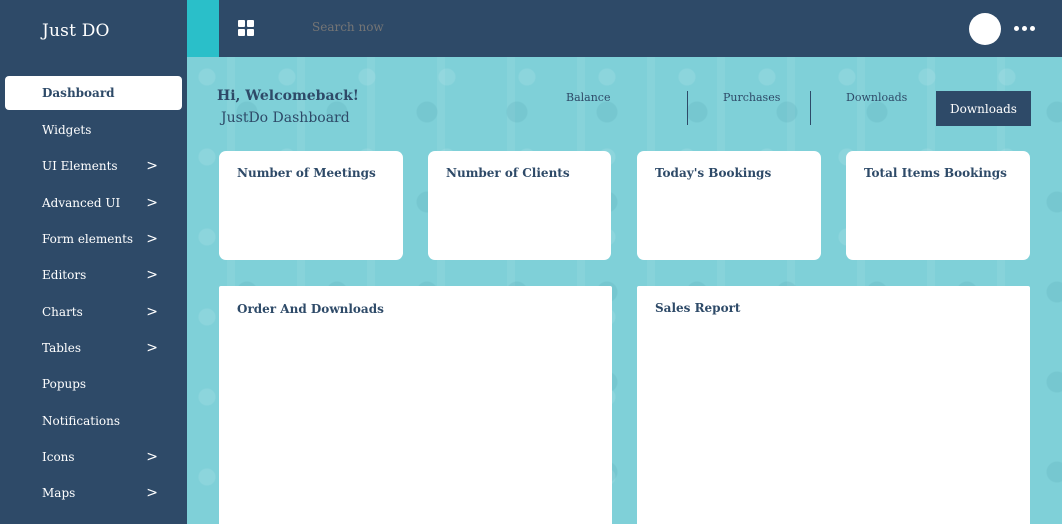 The width and height of the screenshot is (1062, 524). What do you see at coordinates (985, 29) in the screenshot?
I see `avatar` at bounding box center [985, 29].